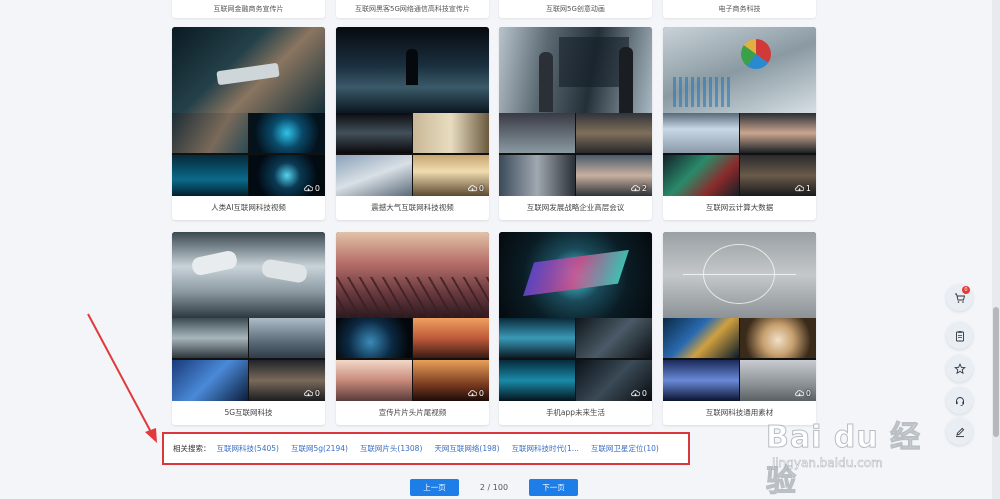  I want to click on feedback-button, so click(959, 431).